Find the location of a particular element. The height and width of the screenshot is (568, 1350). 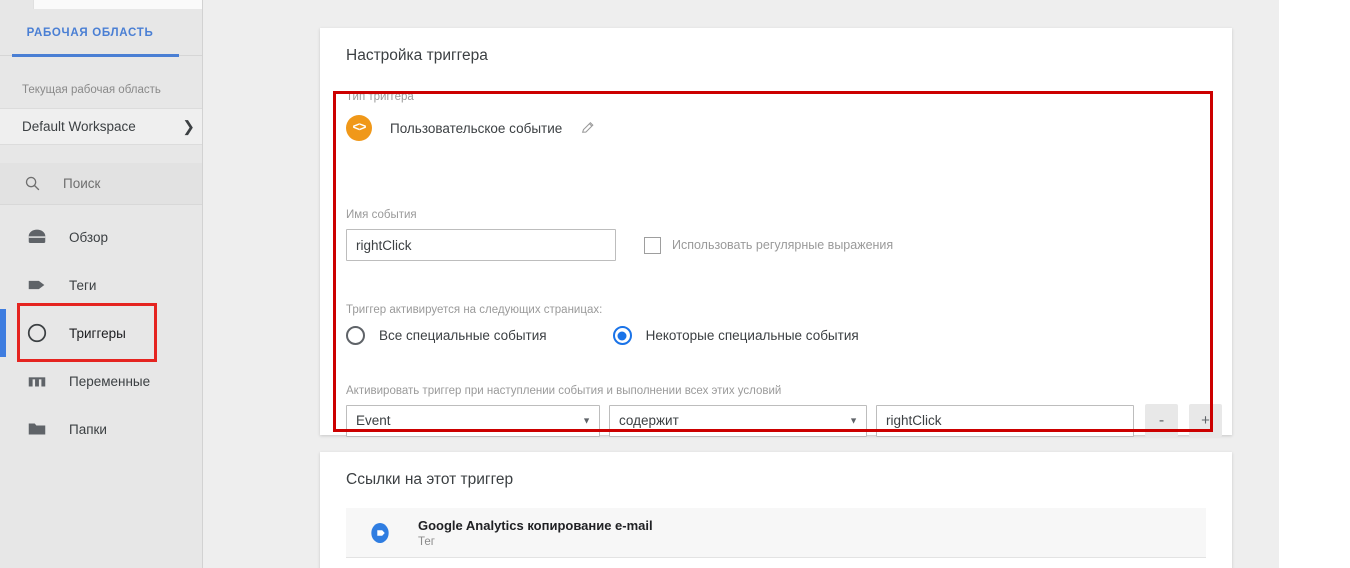

sidebar-item-overview-label: Обзор is located at coordinates (88, 237).